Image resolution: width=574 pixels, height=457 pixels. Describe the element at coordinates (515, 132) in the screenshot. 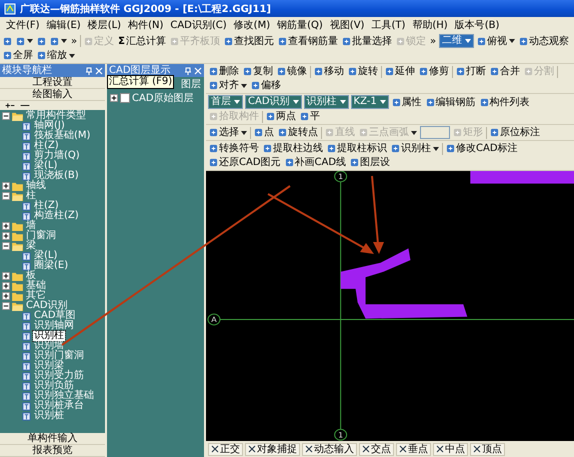

I see `toolbar-button: 原位标注` at that location.